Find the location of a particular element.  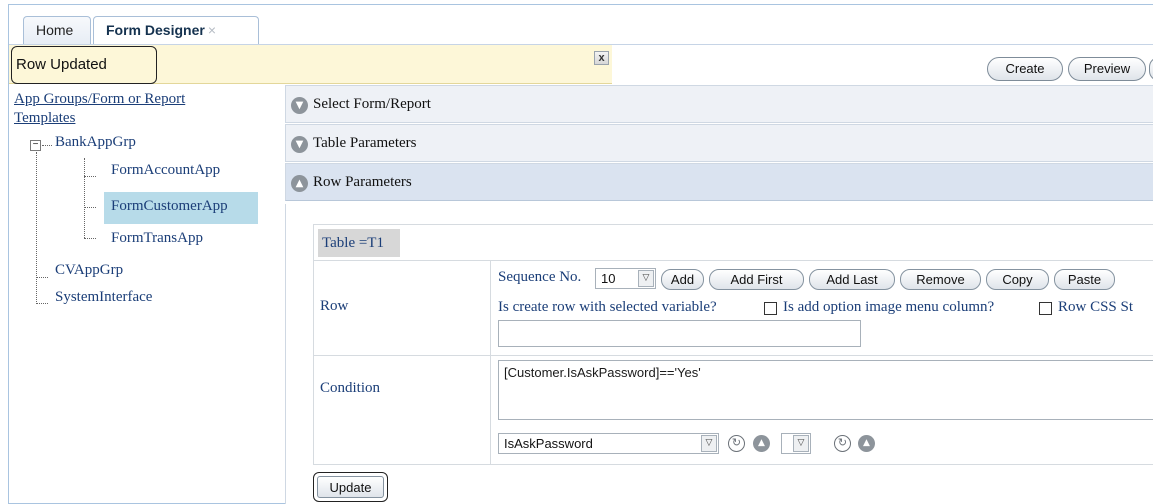

add-first-button: Add First is located at coordinates (756, 279).